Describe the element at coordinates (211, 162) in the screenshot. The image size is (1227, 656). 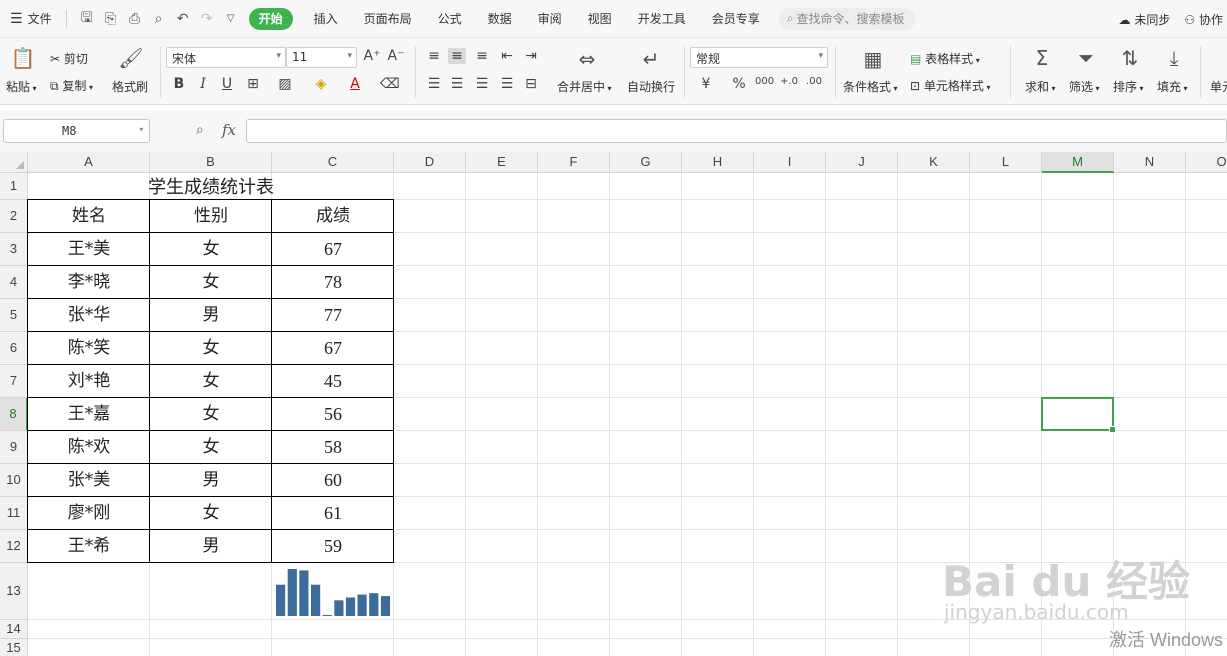
I see `column-header-b: B` at that location.